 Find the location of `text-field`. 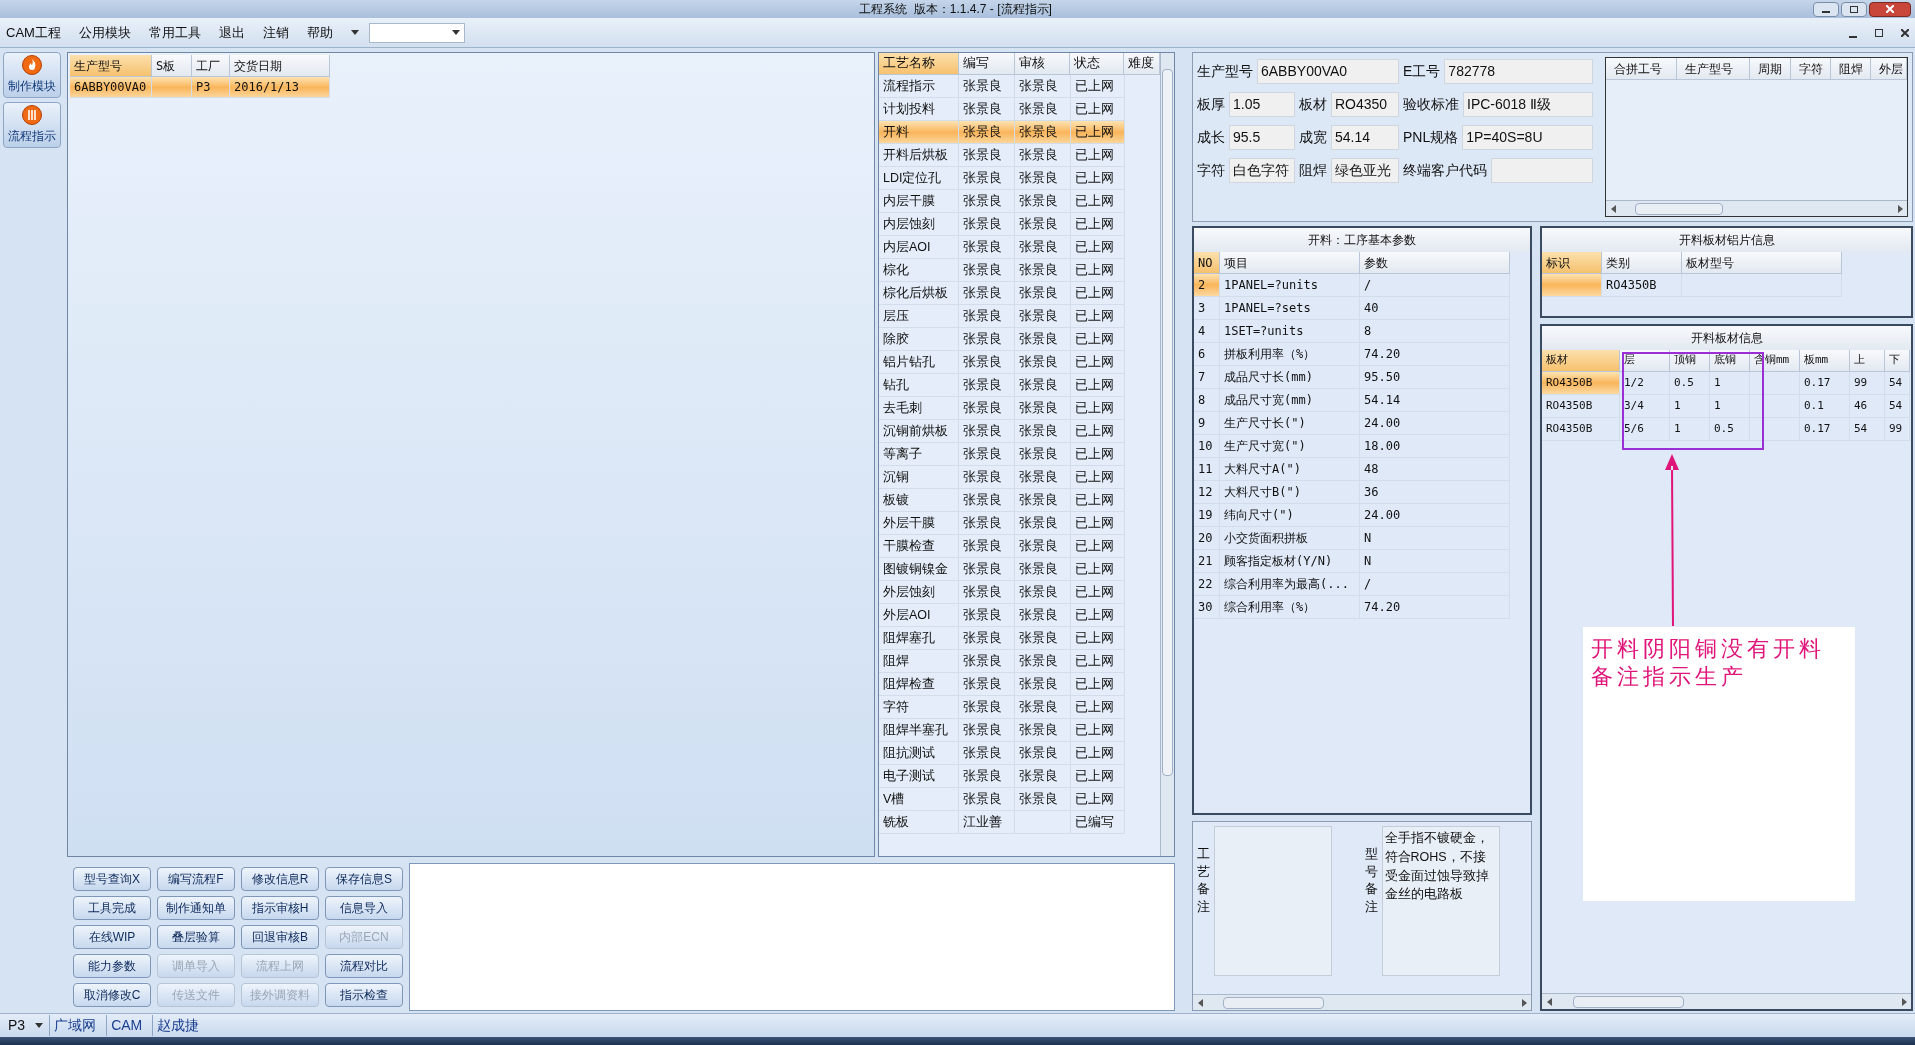

text-field is located at coordinates (1542, 170).